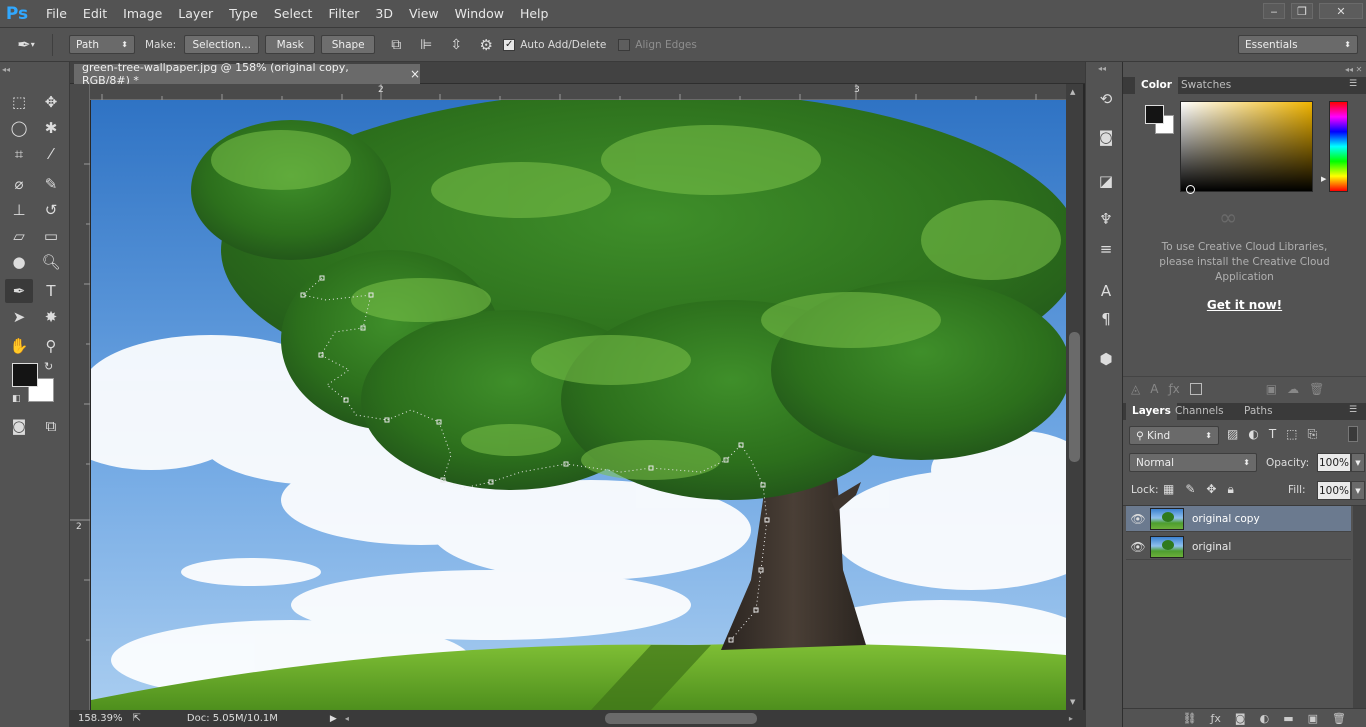 The height and width of the screenshot is (727, 1366). I want to click on magic-wand-tool-icon: ✱, so click(51, 128).